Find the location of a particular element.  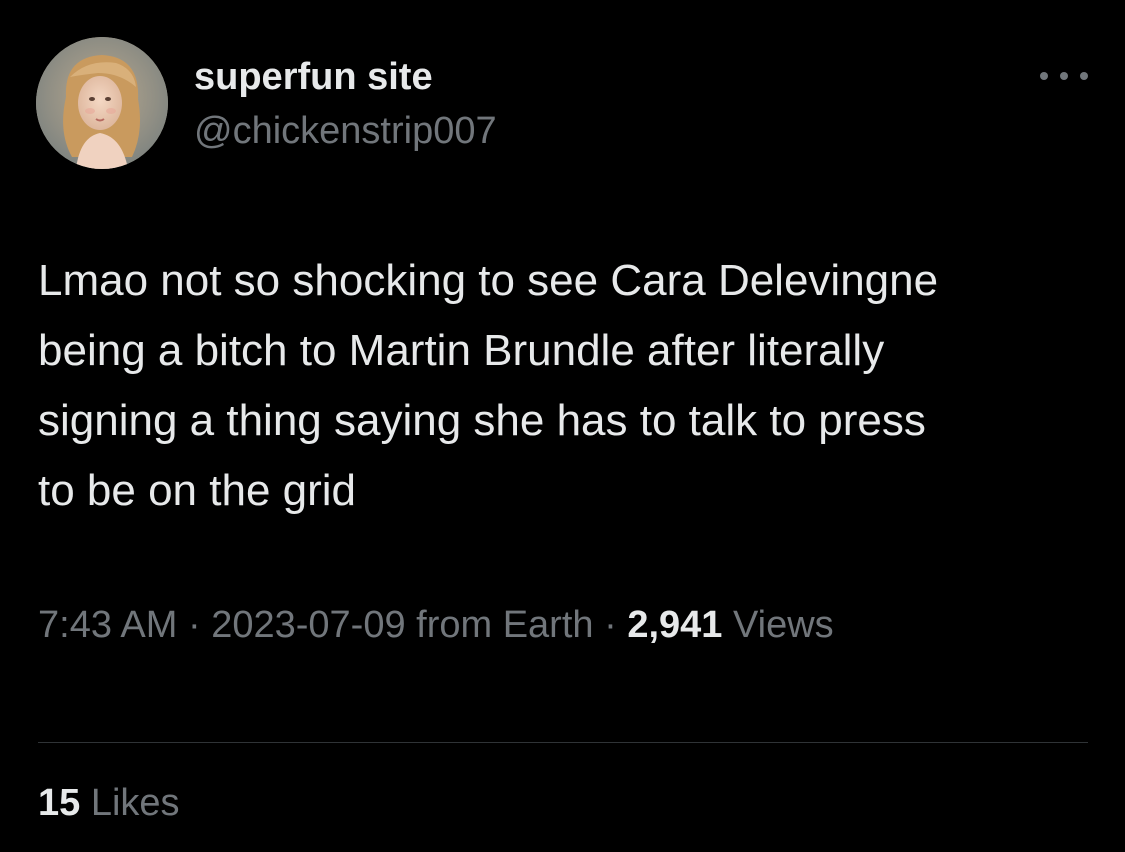

author-display-name: superfun site is located at coordinates (345, 77).